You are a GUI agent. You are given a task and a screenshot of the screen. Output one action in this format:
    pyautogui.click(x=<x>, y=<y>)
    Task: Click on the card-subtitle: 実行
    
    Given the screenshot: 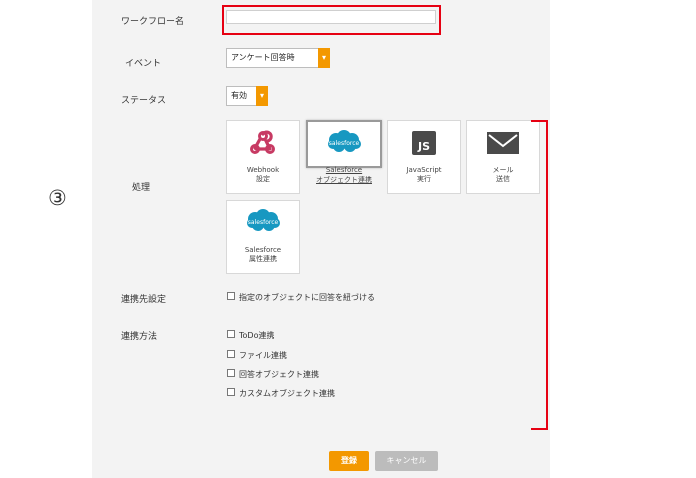 What is the action you would take?
    pyautogui.click(x=424, y=179)
    